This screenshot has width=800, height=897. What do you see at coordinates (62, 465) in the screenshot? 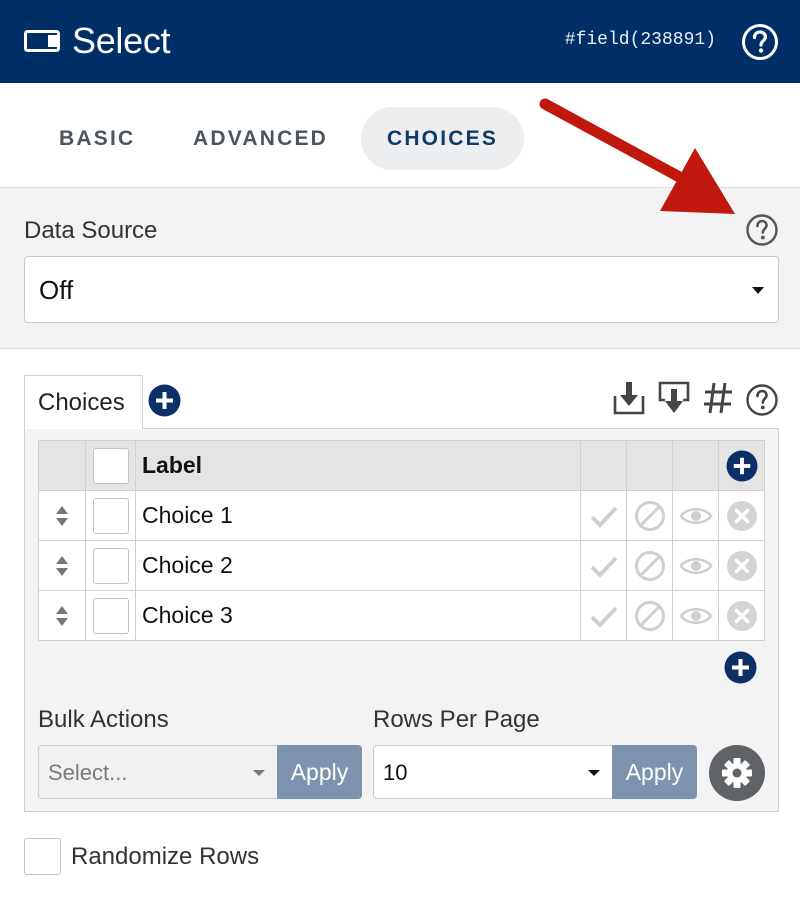
I see `header-drag-cell` at bounding box center [62, 465].